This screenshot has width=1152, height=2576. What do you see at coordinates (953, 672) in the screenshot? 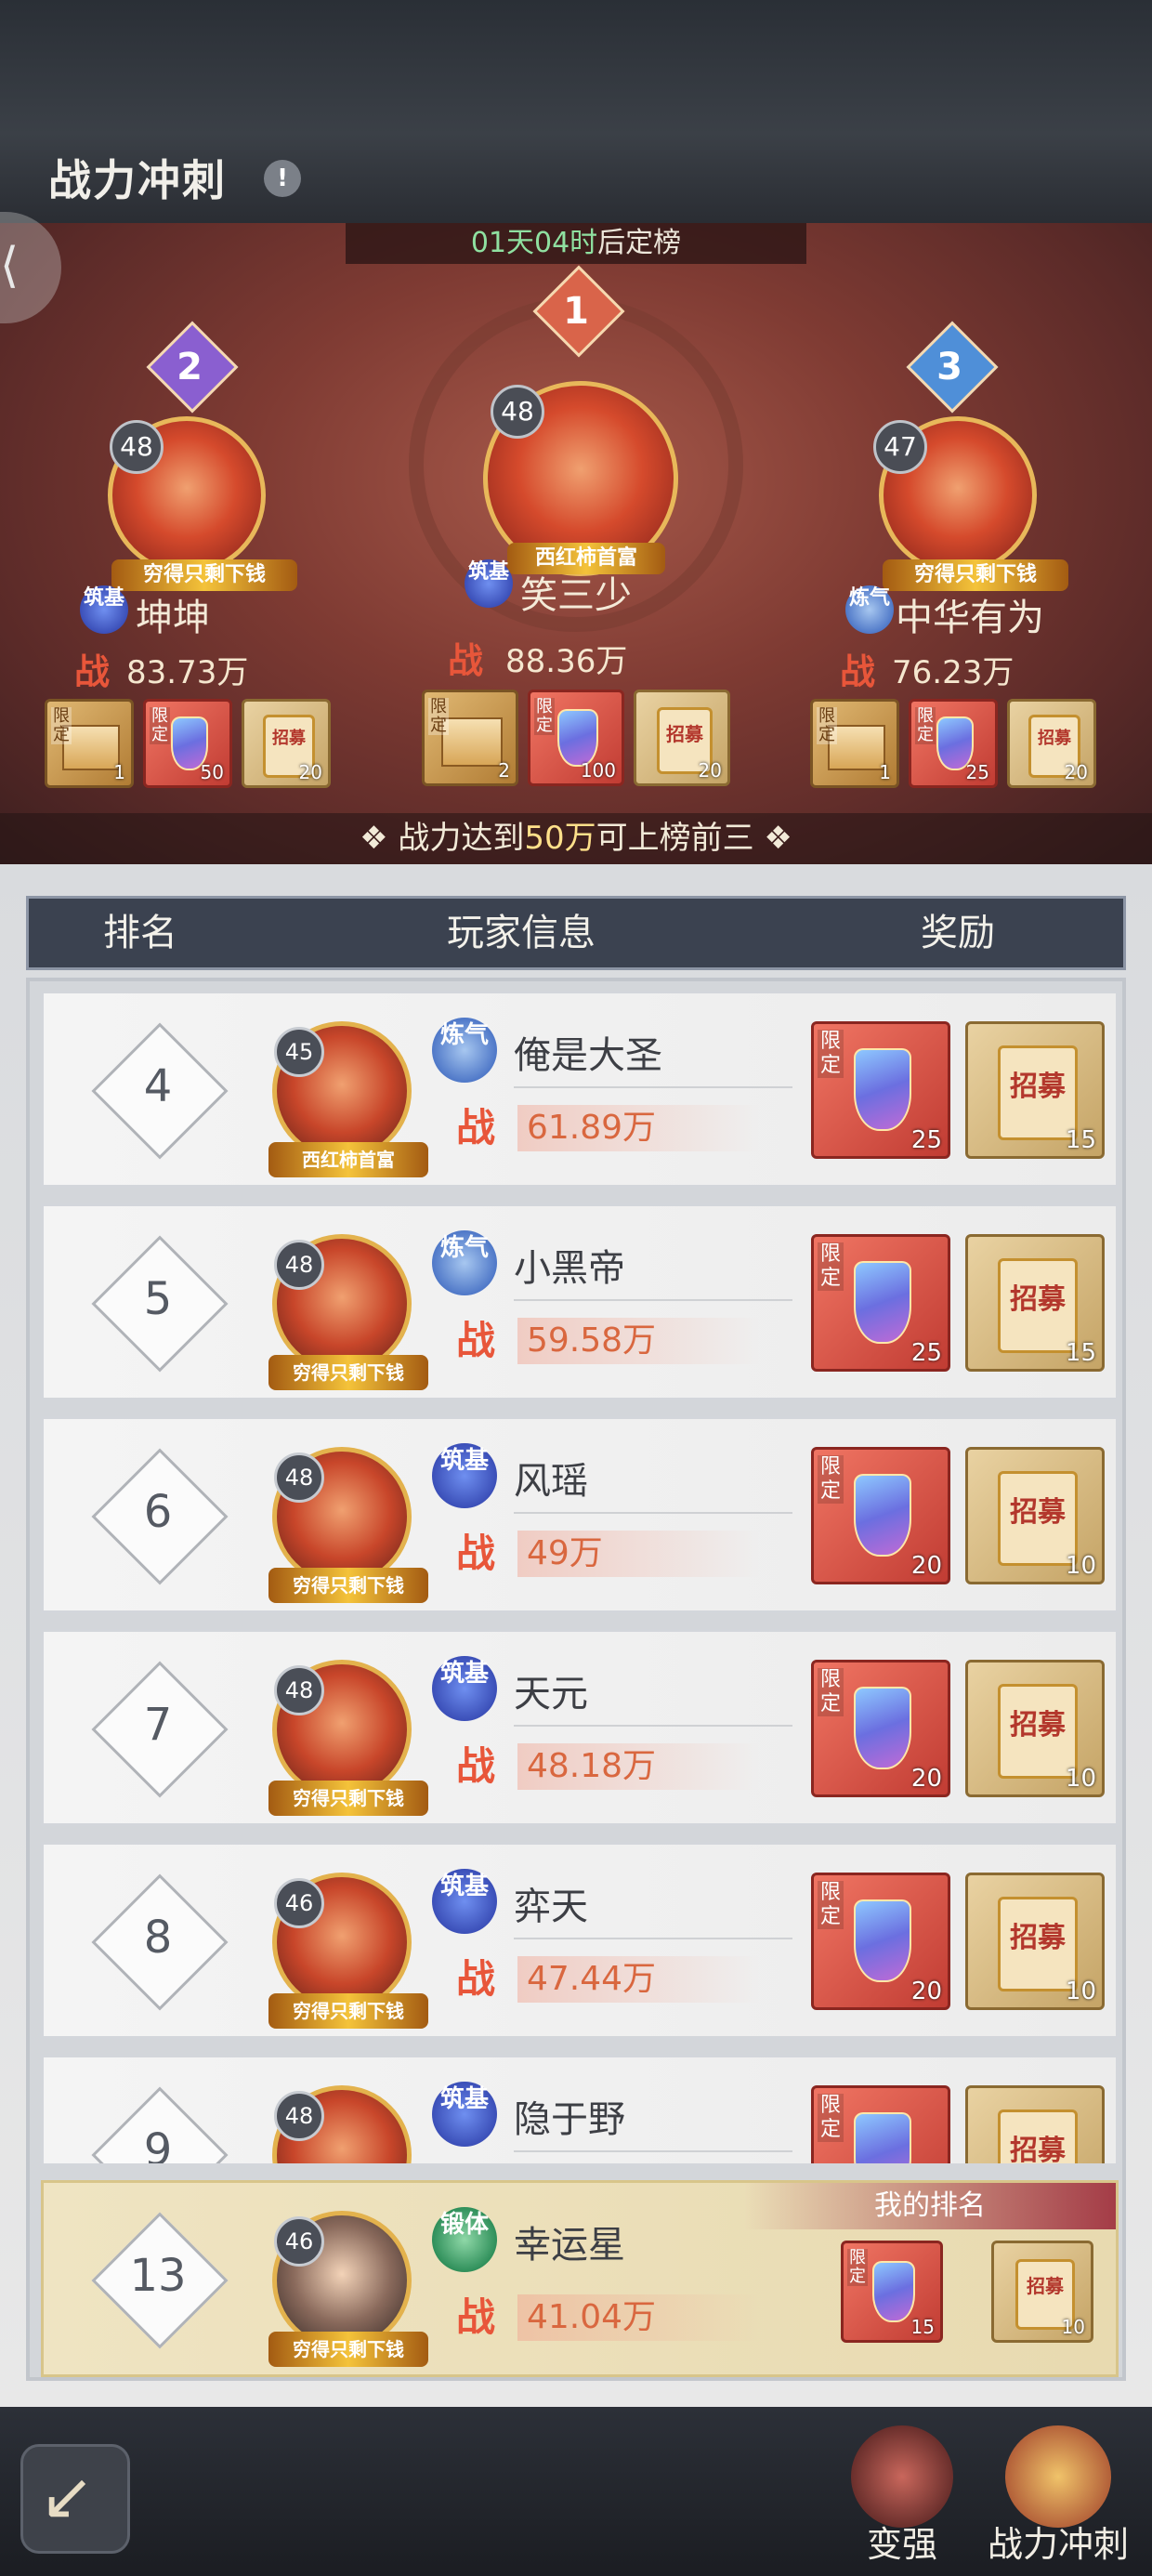
I see `power-value: 76.23万` at bounding box center [953, 672].